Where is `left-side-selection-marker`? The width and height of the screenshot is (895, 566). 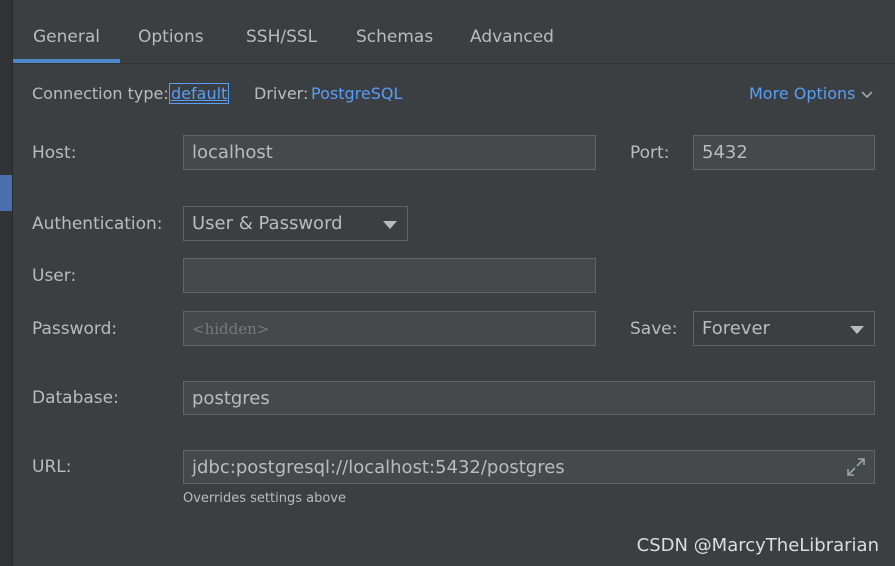 left-side-selection-marker is located at coordinates (6, 193).